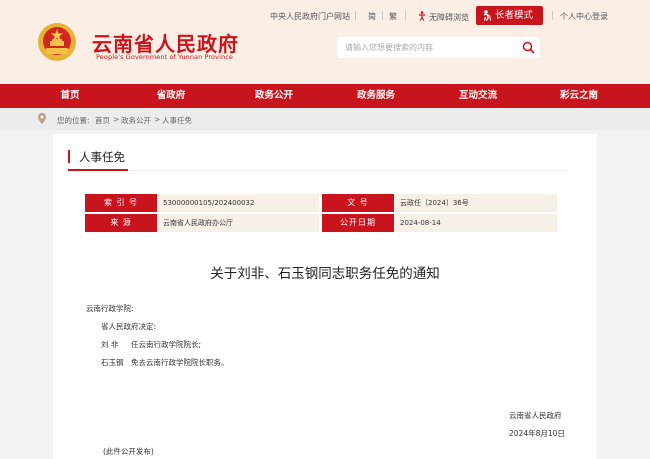  Describe the element at coordinates (129, 326) in the screenshot. I see `article-decision: 省人民政府决定:` at that location.